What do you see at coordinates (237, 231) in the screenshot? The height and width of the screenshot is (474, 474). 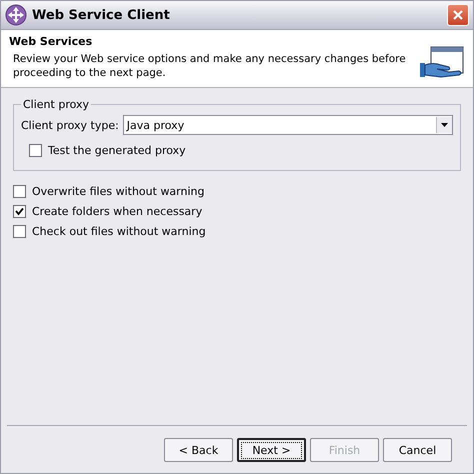 I see `option-checkbox: Check out files without warning` at bounding box center [237, 231].